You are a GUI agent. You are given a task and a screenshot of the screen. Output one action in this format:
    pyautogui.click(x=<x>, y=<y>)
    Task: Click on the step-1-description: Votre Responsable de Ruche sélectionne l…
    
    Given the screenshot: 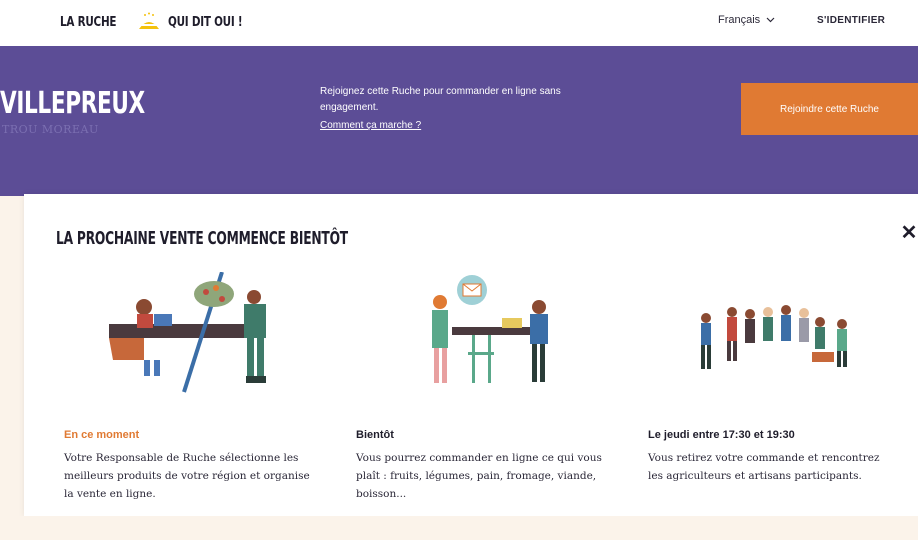 What is the action you would take?
    pyautogui.click(x=187, y=476)
    